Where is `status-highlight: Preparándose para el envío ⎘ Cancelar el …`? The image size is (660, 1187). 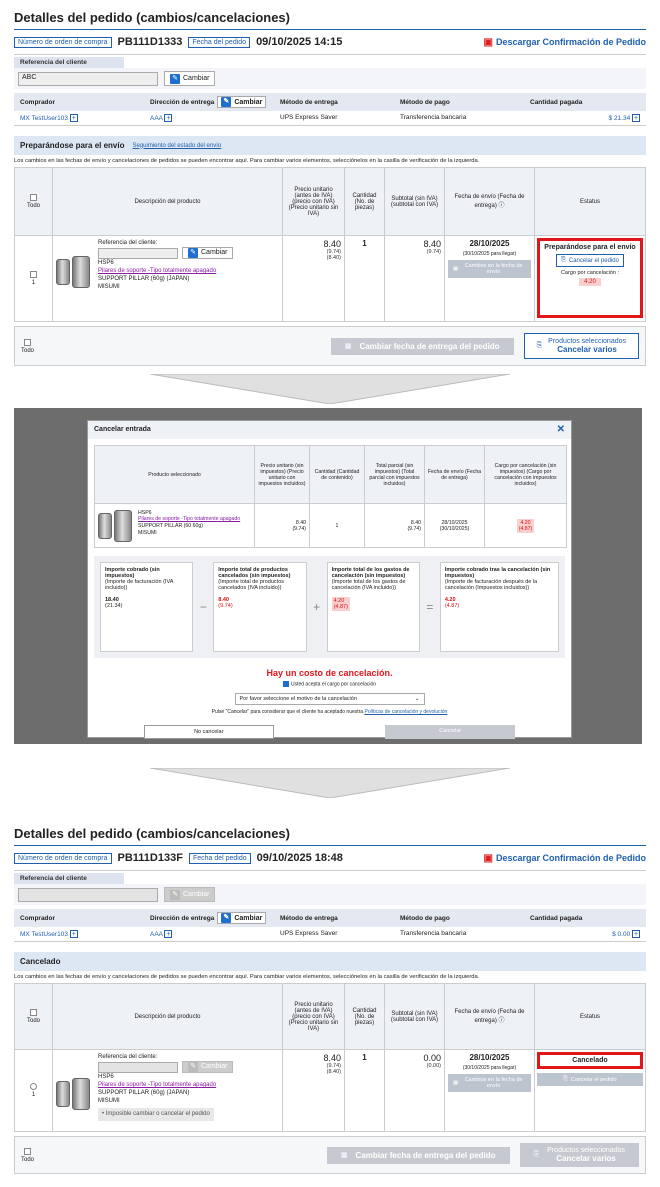
status-highlight: Preparándose para el envío ⎘ Cancelar el … is located at coordinates (590, 278).